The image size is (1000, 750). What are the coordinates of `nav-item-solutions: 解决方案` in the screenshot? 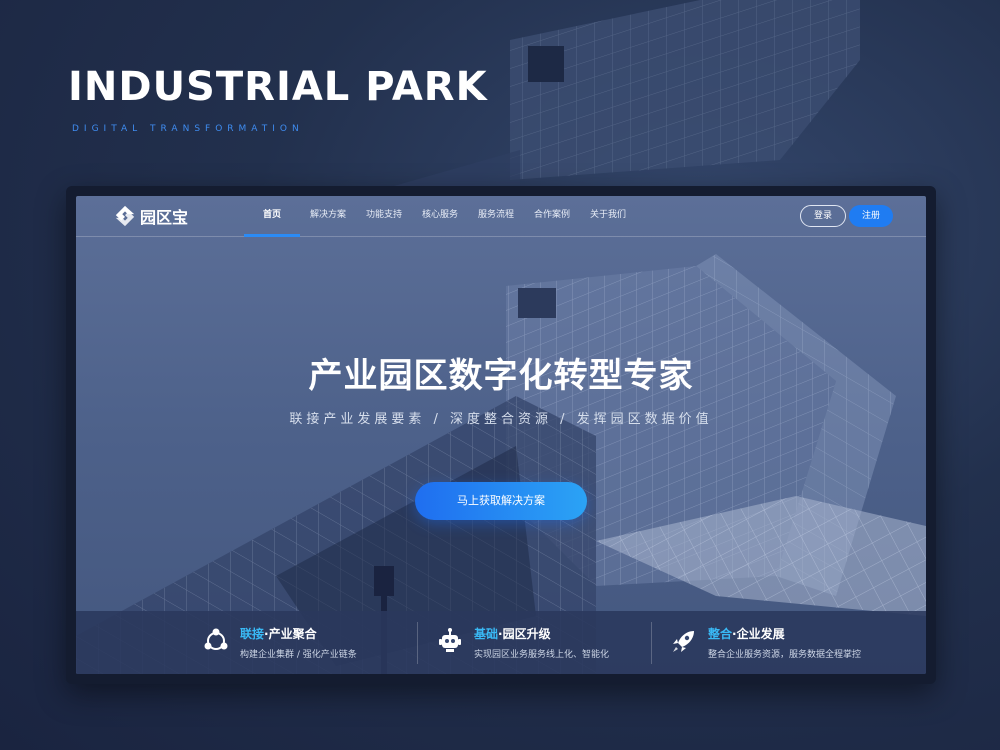 It's located at (328, 216).